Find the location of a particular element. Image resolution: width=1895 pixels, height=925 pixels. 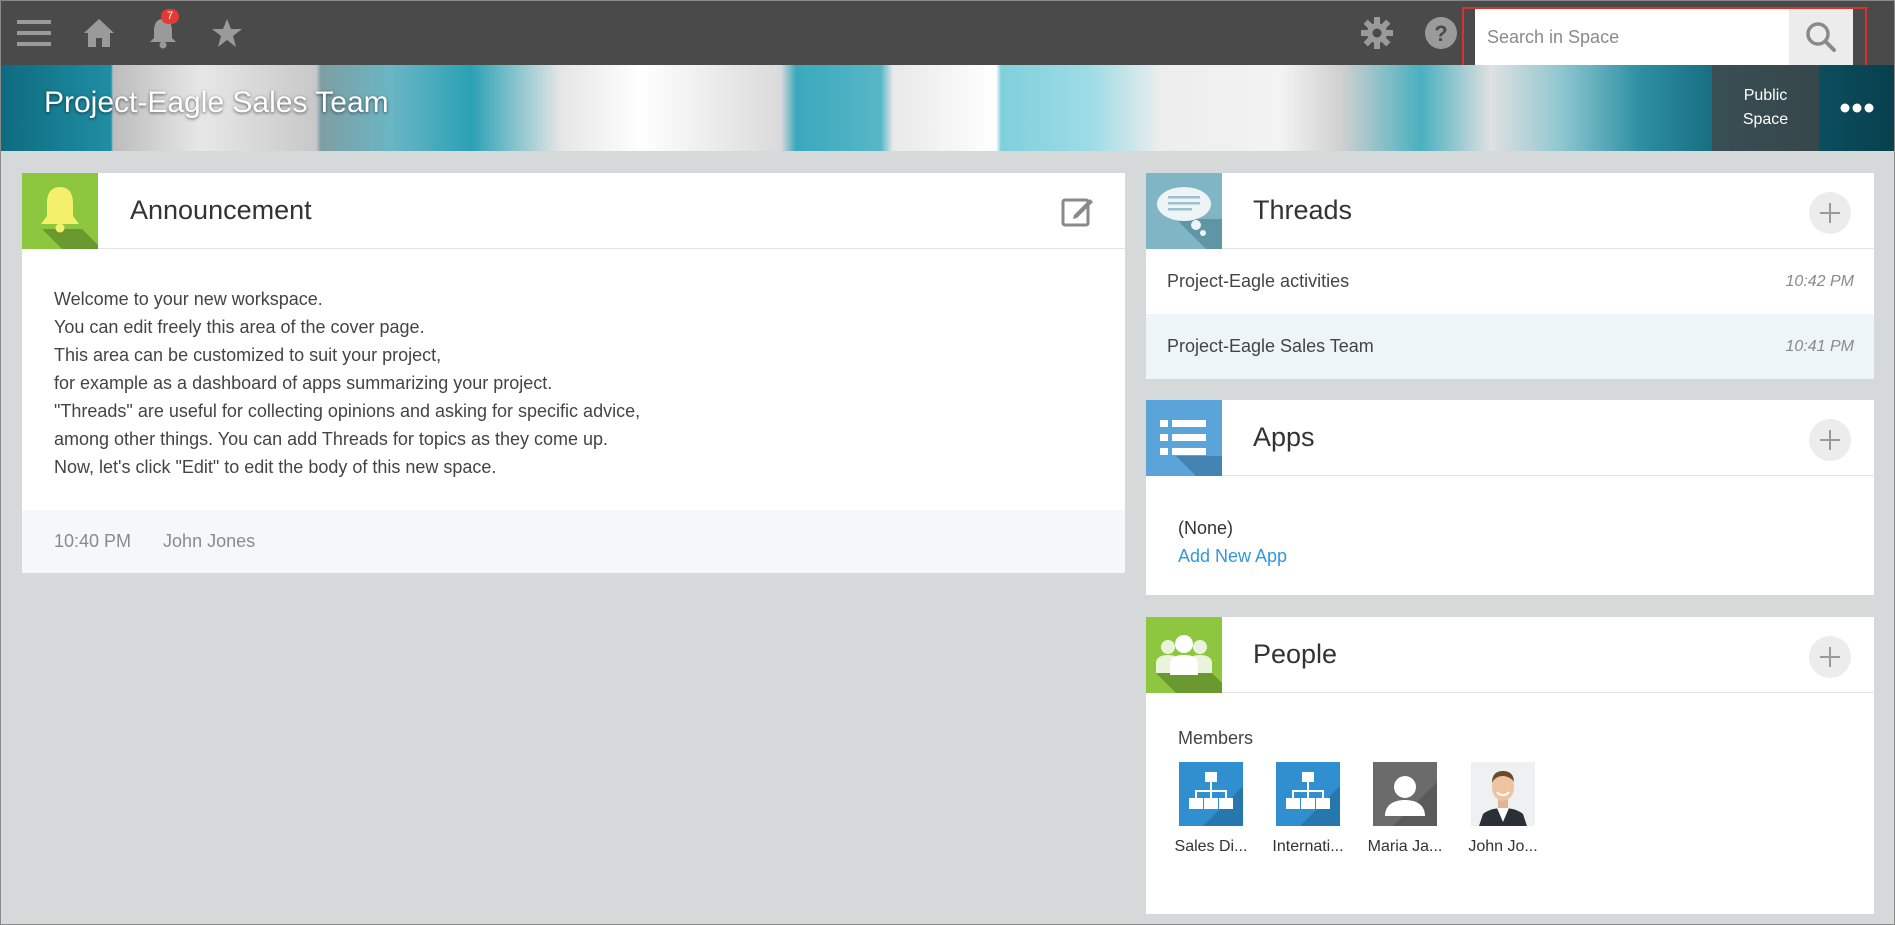

thread-name: Project-Eagle activities is located at coordinates (1258, 281).